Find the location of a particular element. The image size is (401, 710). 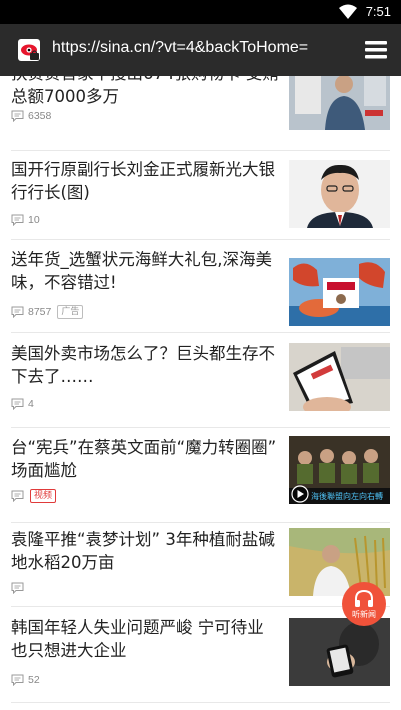

sina-eye-icon is located at coordinates (29, 50).